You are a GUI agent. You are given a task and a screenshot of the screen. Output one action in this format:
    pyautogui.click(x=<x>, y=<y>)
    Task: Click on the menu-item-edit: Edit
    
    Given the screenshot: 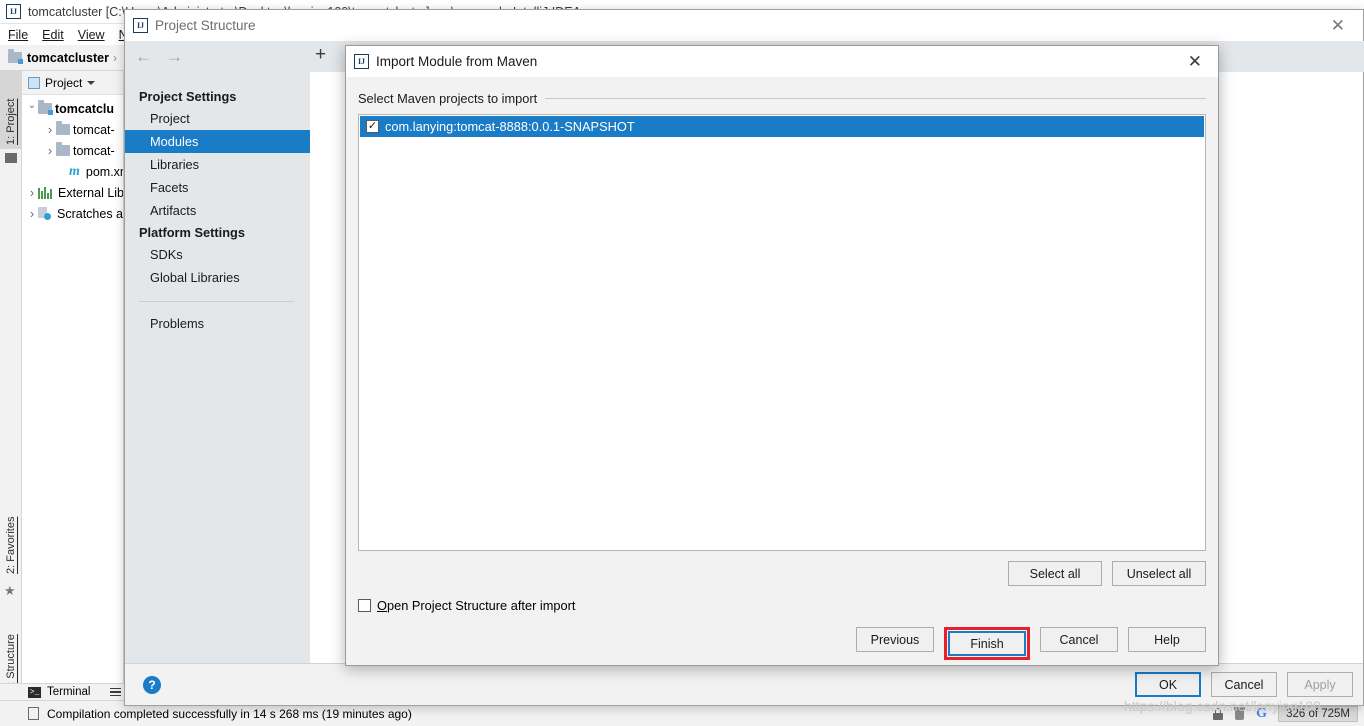 What is the action you would take?
    pyautogui.click(x=53, y=35)
    